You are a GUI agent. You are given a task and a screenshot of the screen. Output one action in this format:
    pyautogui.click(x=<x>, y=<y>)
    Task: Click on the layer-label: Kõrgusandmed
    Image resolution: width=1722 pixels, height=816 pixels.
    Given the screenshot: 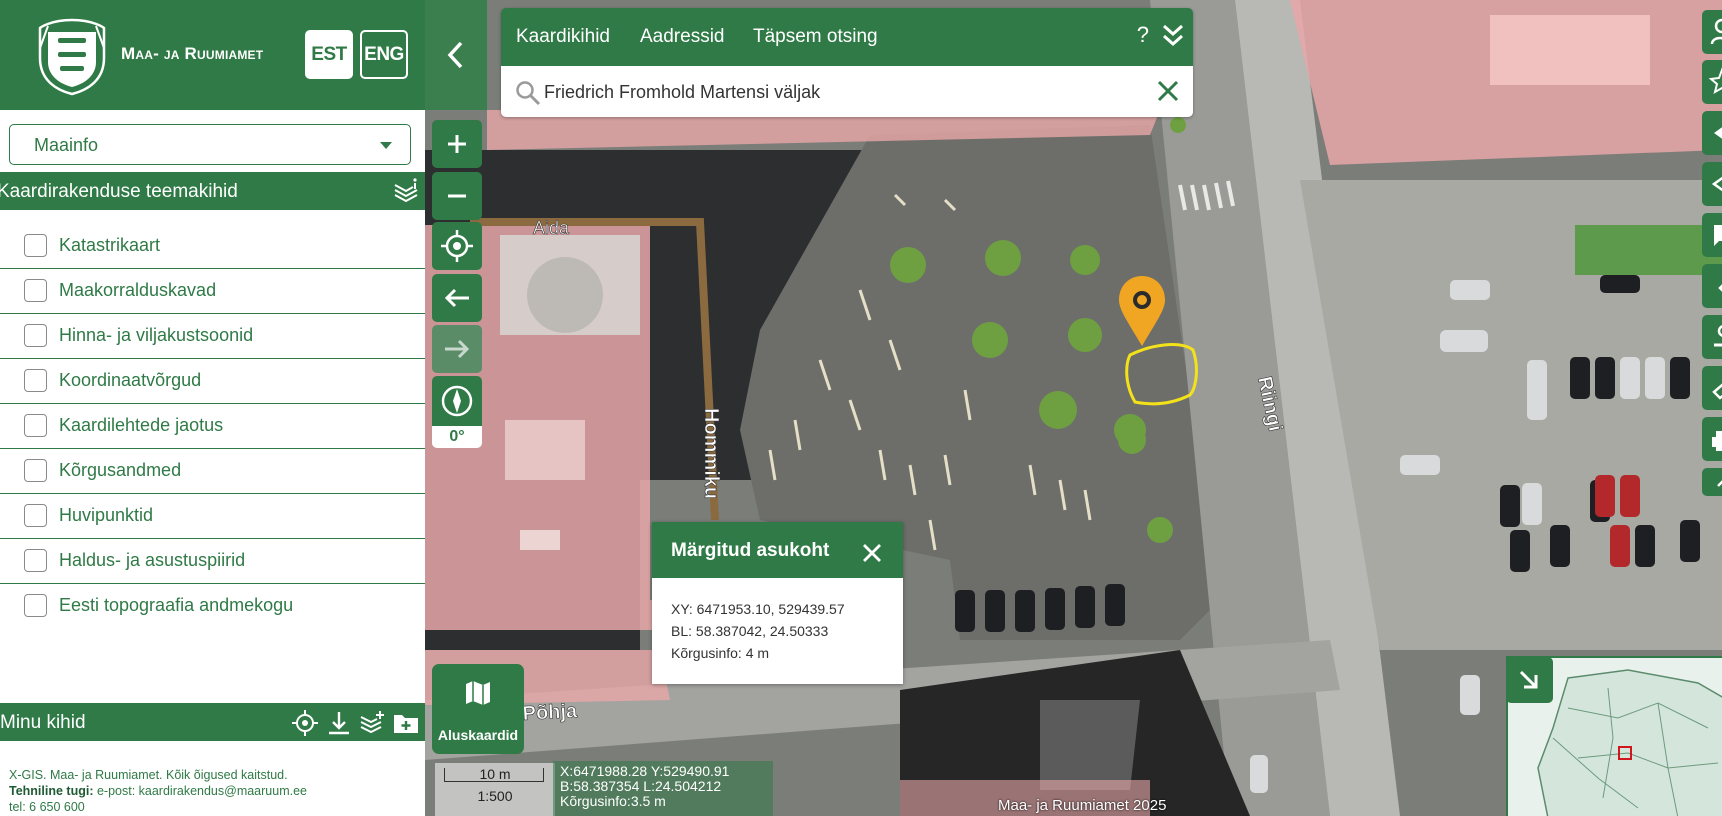 What is the action you would take?
    pyautogui.click(x=120, y=470)
    